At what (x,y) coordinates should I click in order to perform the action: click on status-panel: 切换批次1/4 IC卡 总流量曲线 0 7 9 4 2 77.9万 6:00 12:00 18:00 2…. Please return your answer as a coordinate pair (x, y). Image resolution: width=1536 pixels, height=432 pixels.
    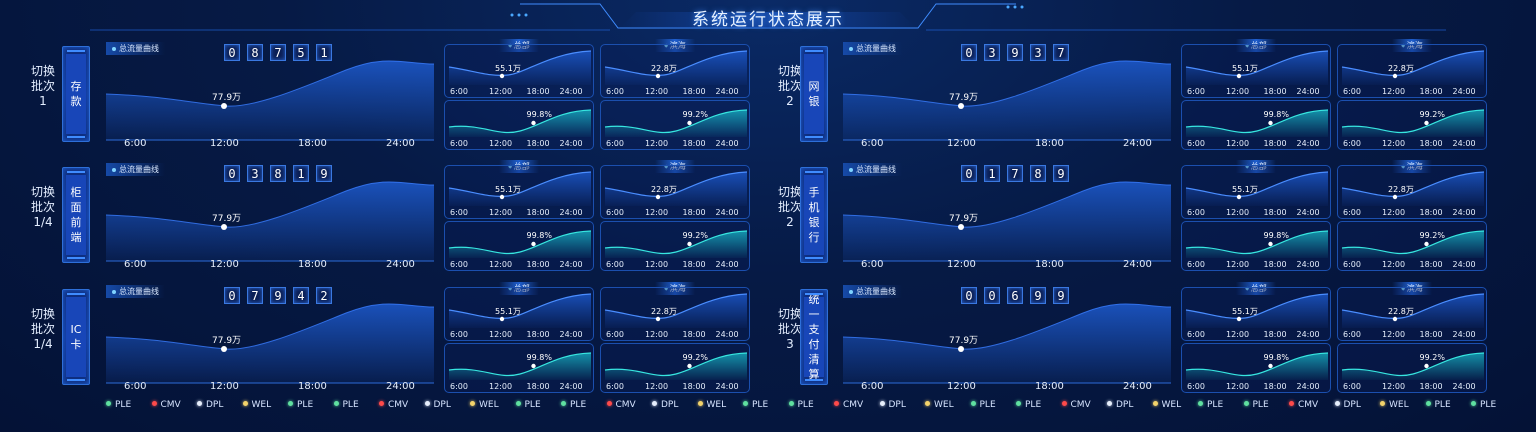
    Looking at the image, I should click on (380, 341).